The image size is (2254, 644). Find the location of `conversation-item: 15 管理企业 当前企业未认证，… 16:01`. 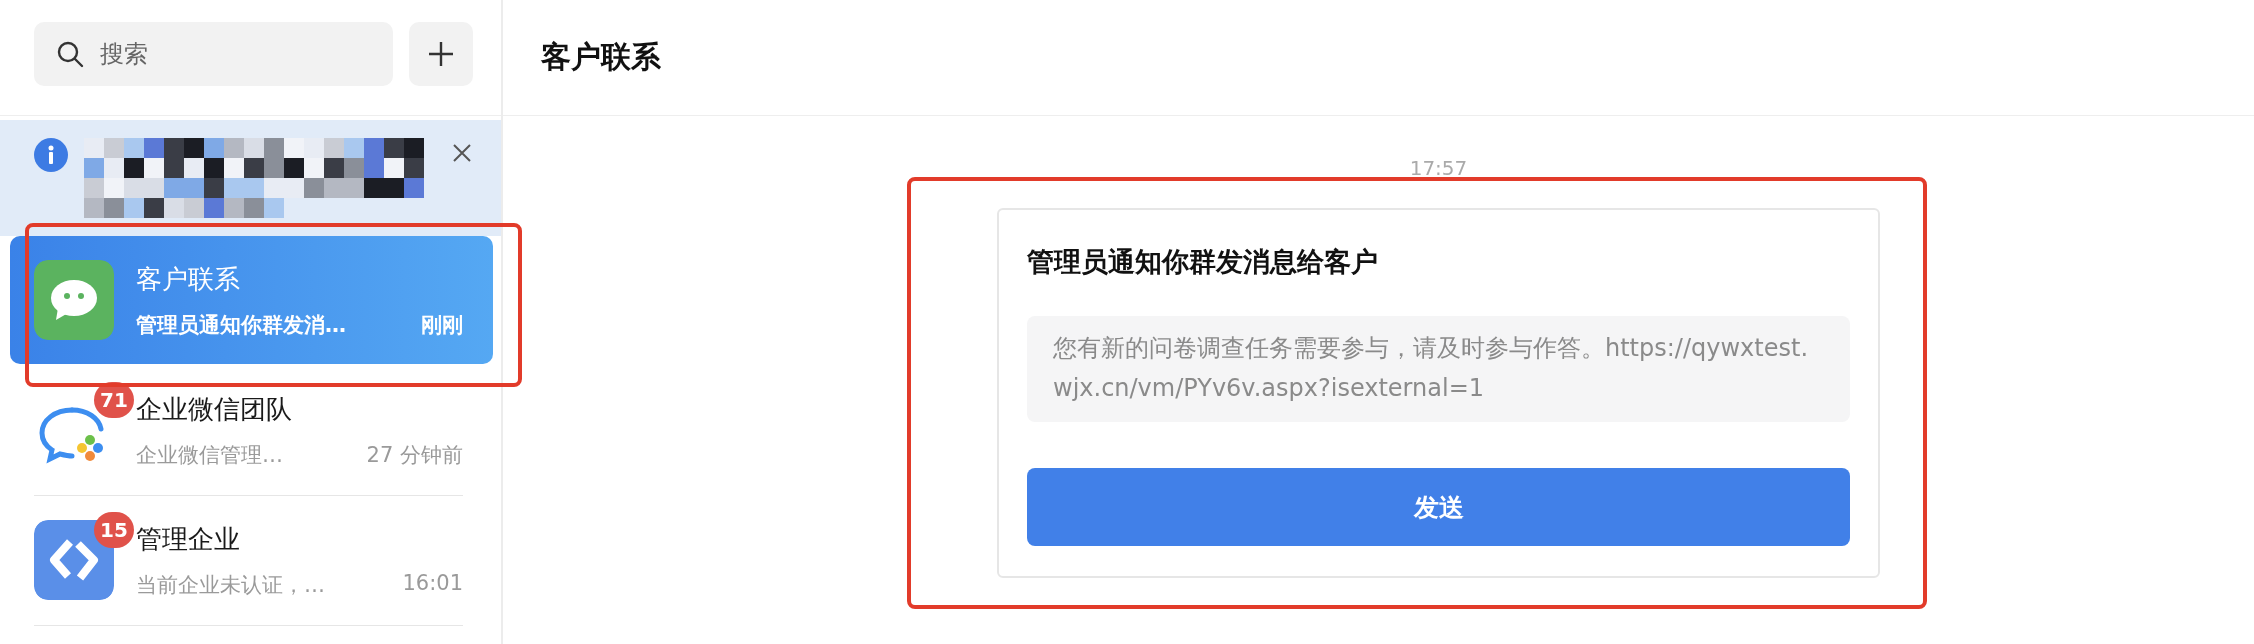

conversation-item: 15 管理企业 当前企业未认证，… 16:01 is located at coordinates (251, 560).